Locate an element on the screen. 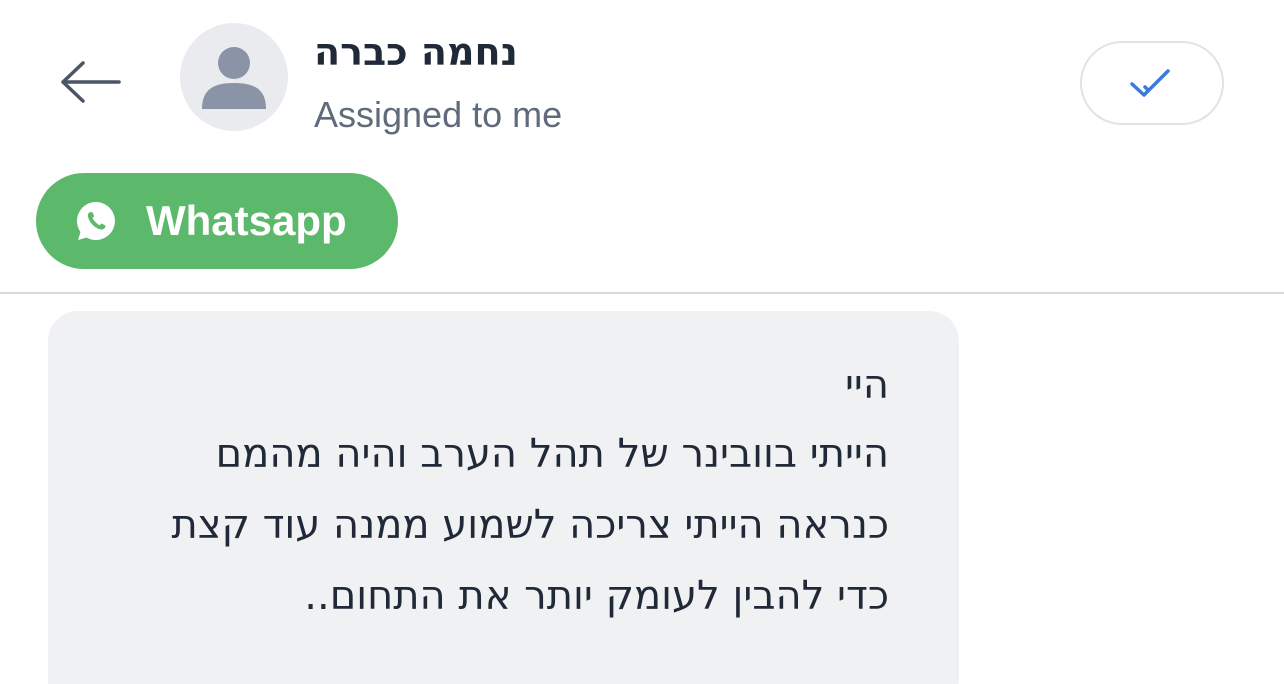 The height and width of the screenshot is (684, 1284). contact-name: נחמה כברה is located at coordinates (416, 52).